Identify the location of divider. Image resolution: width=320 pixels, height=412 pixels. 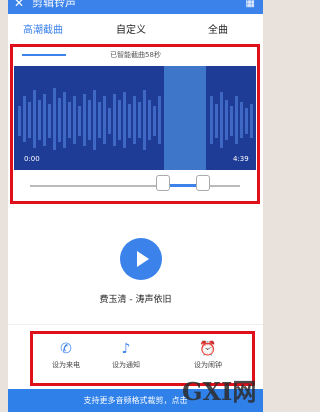
(135, 324).